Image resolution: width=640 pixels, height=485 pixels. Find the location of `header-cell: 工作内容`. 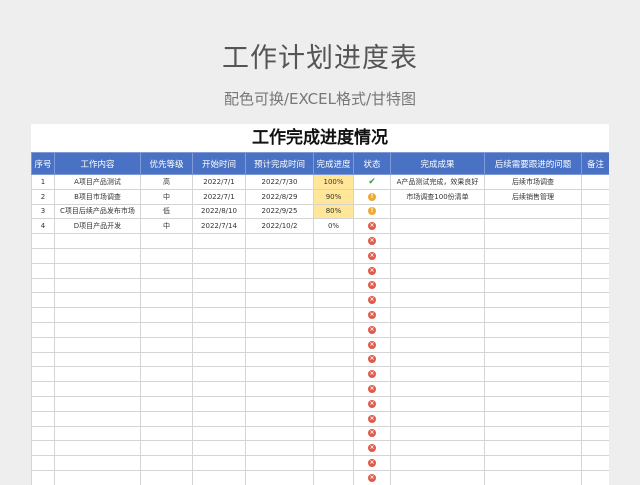

header-cell: 工作内容 is located at coordinates (97, 163).